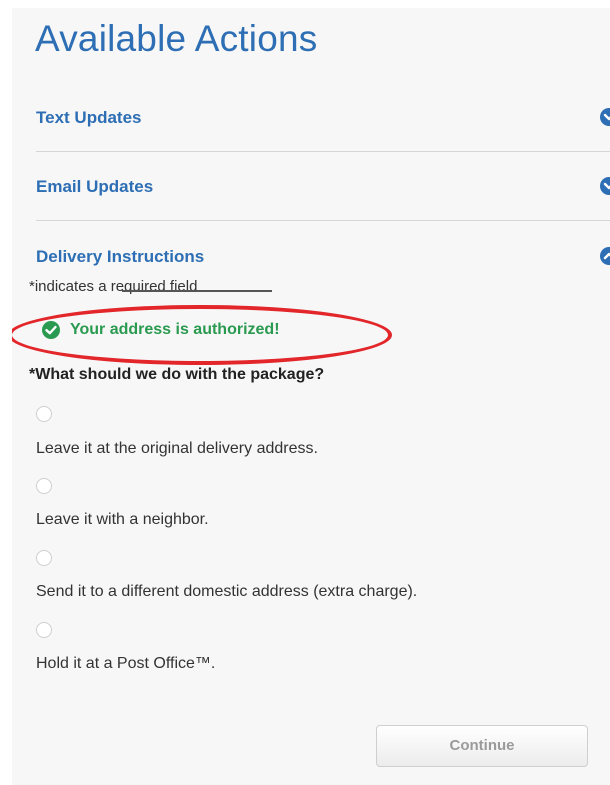  What do you see at coordinates (197, 291) in the screenshot?
I see `annotation-strike-line` at bounding box center [197, 291].